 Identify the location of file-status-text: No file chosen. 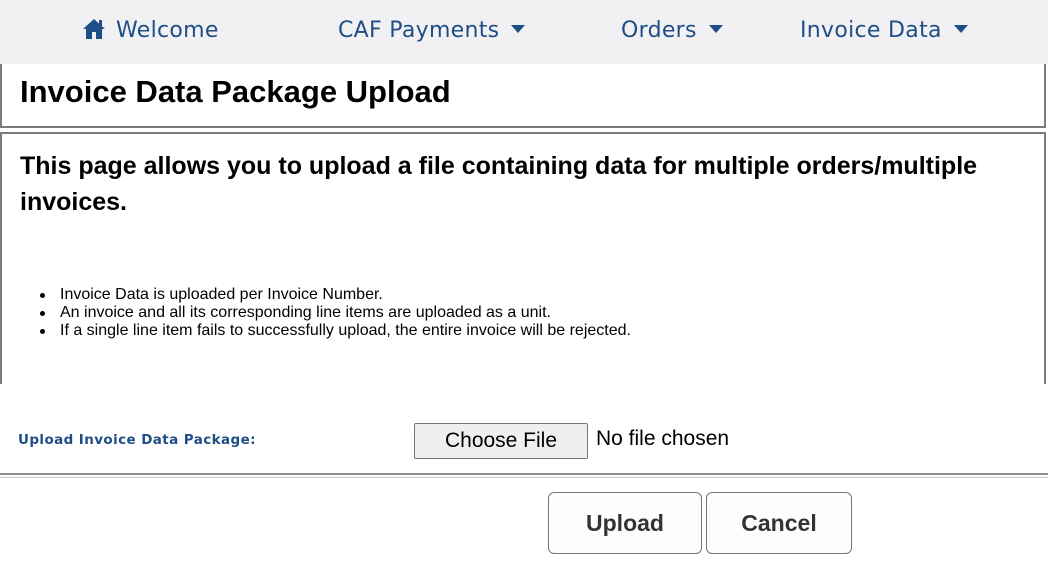
(663, 438).